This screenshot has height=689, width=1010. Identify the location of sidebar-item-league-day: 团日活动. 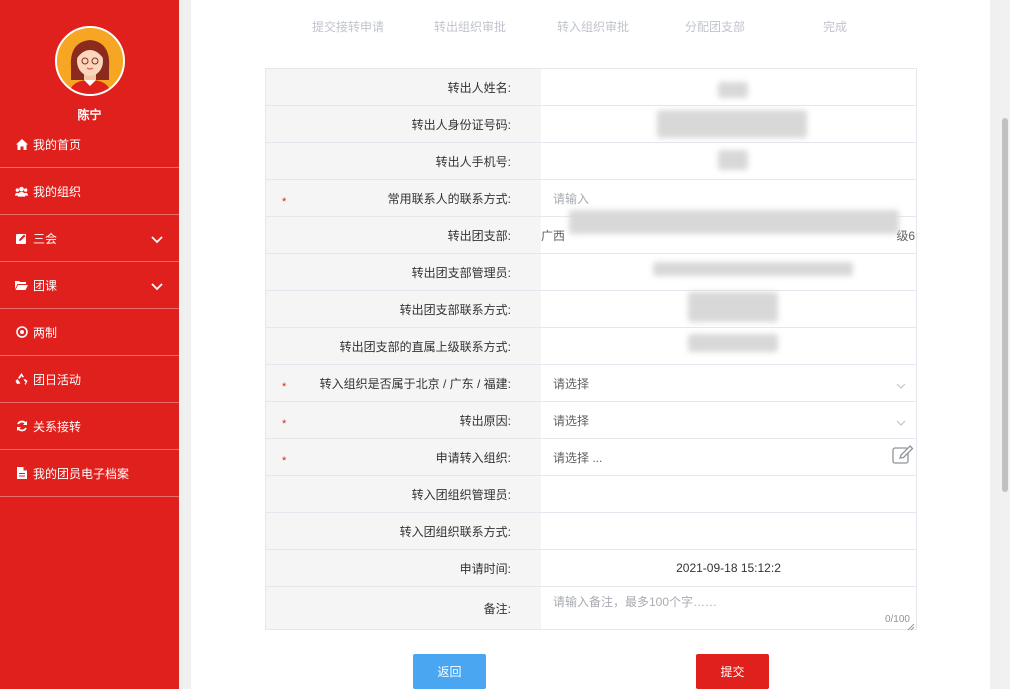
(89, 379).